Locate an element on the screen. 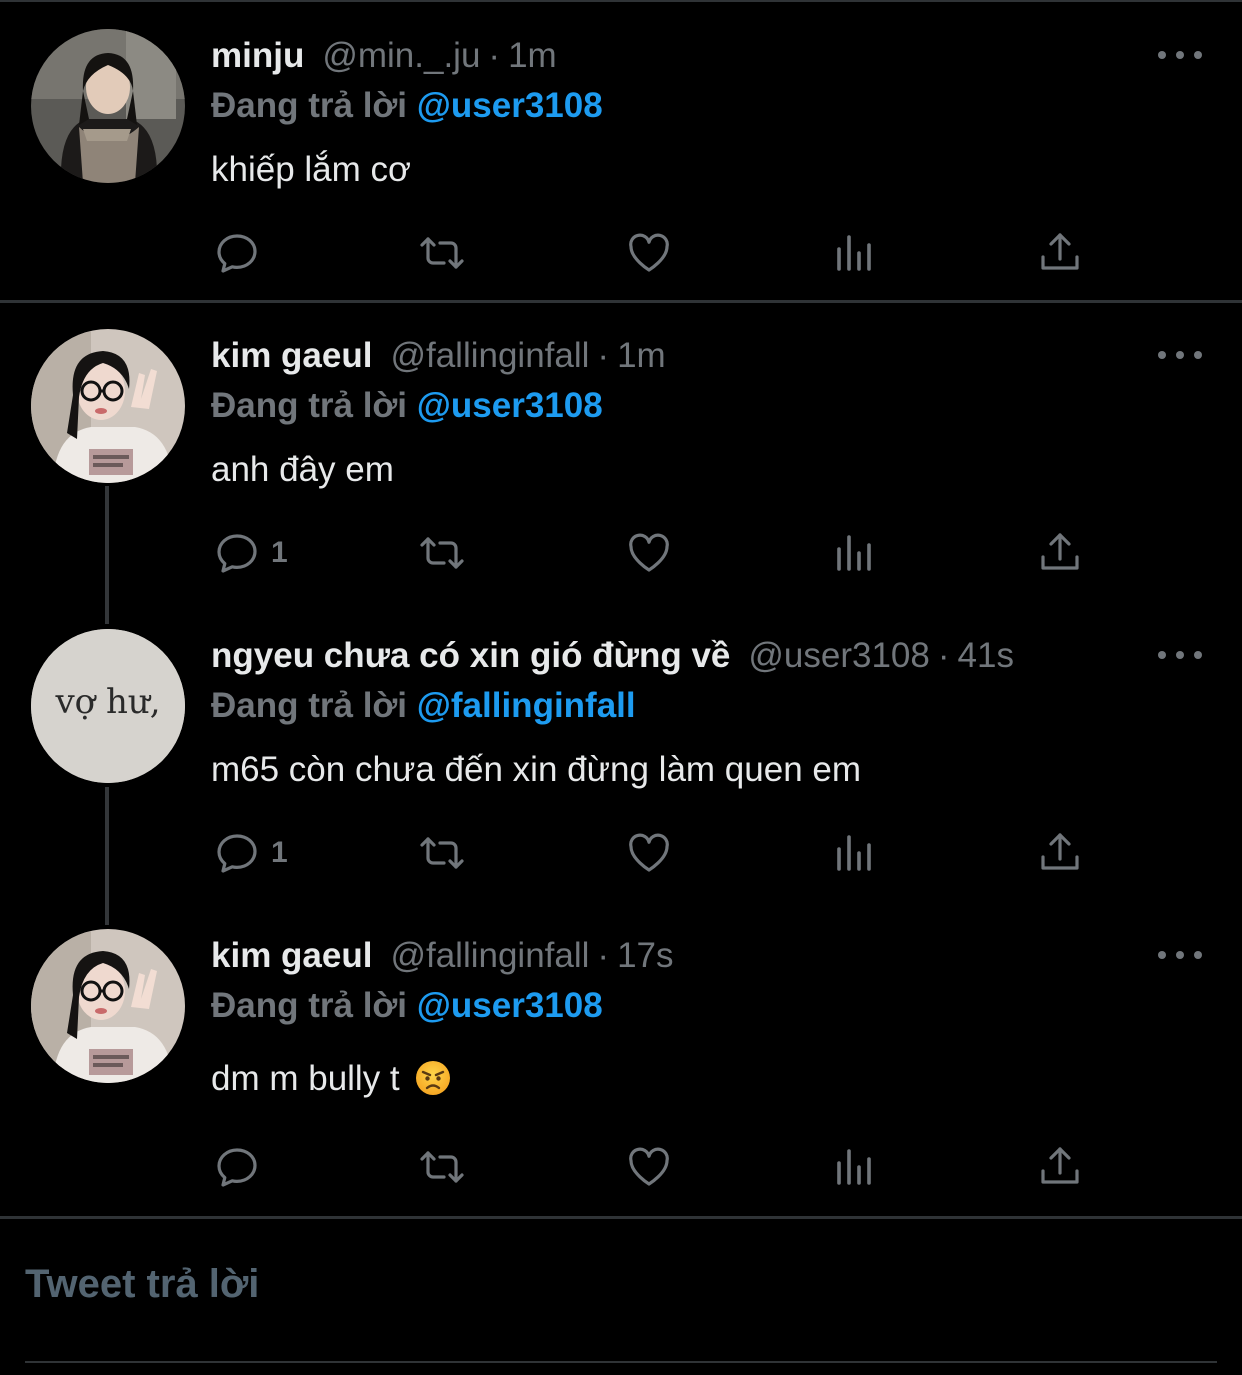 The image size is (1242, 1375). avatar-text: vợ hư, is located at coordinates (107, 702).